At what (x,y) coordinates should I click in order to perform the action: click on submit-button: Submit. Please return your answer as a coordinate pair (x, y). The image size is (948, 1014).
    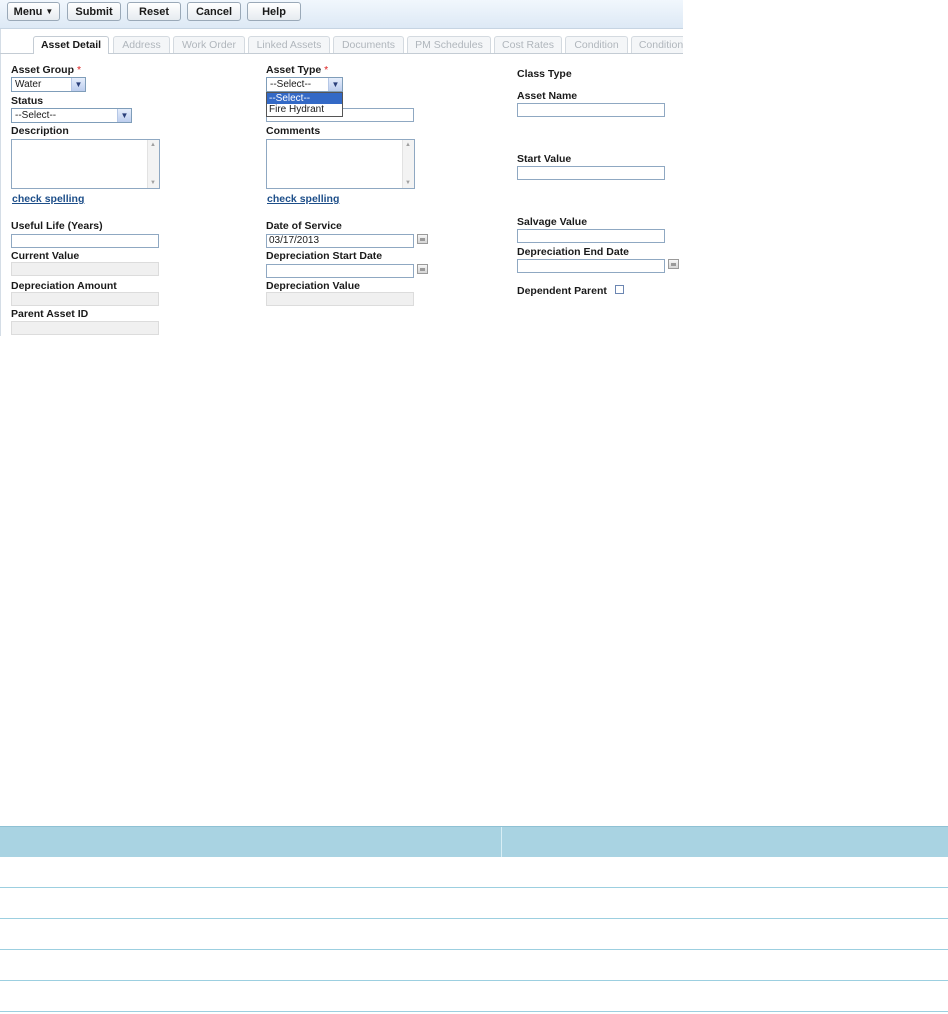
    Looking at the image, I should click on (94, 11).